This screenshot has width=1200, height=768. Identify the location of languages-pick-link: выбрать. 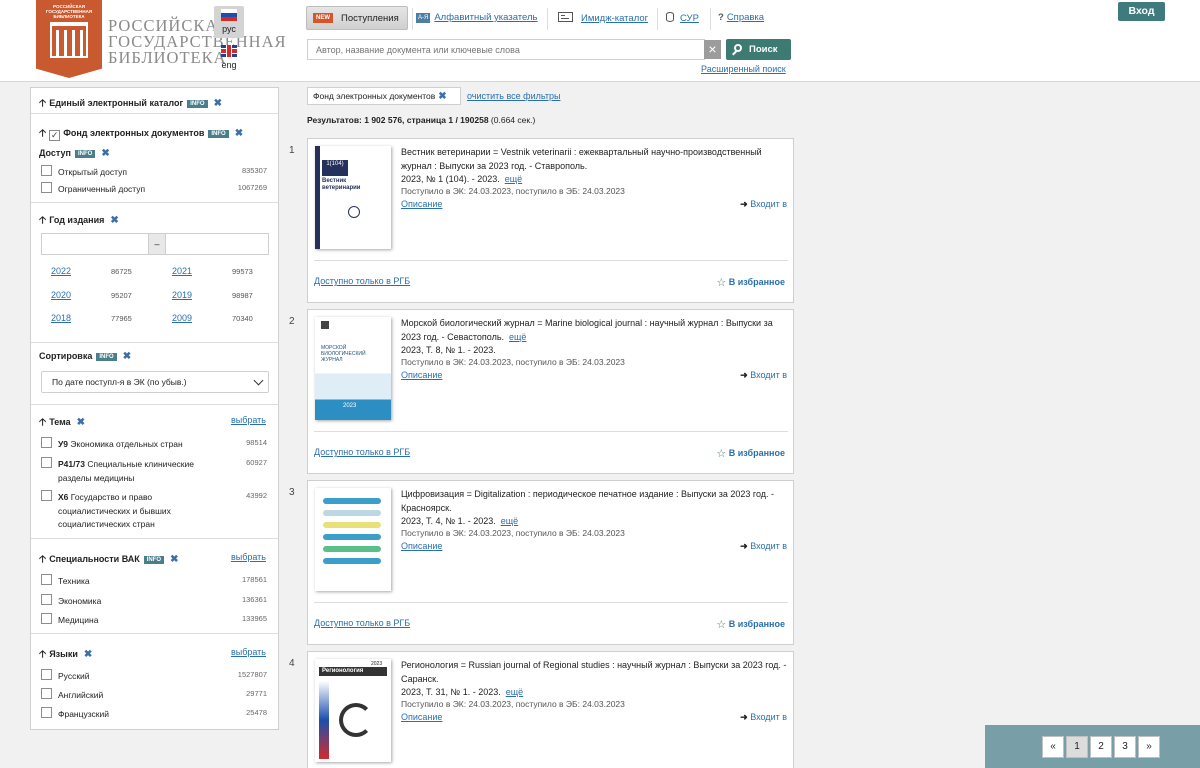
(248, 652).